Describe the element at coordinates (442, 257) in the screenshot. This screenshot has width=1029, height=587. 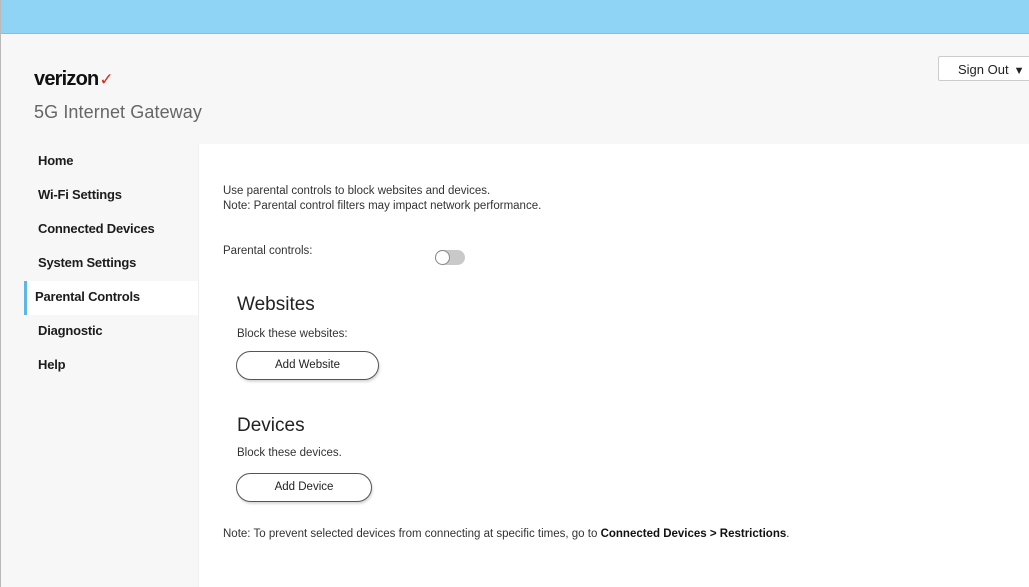
I see `toggle-knob` at that location.